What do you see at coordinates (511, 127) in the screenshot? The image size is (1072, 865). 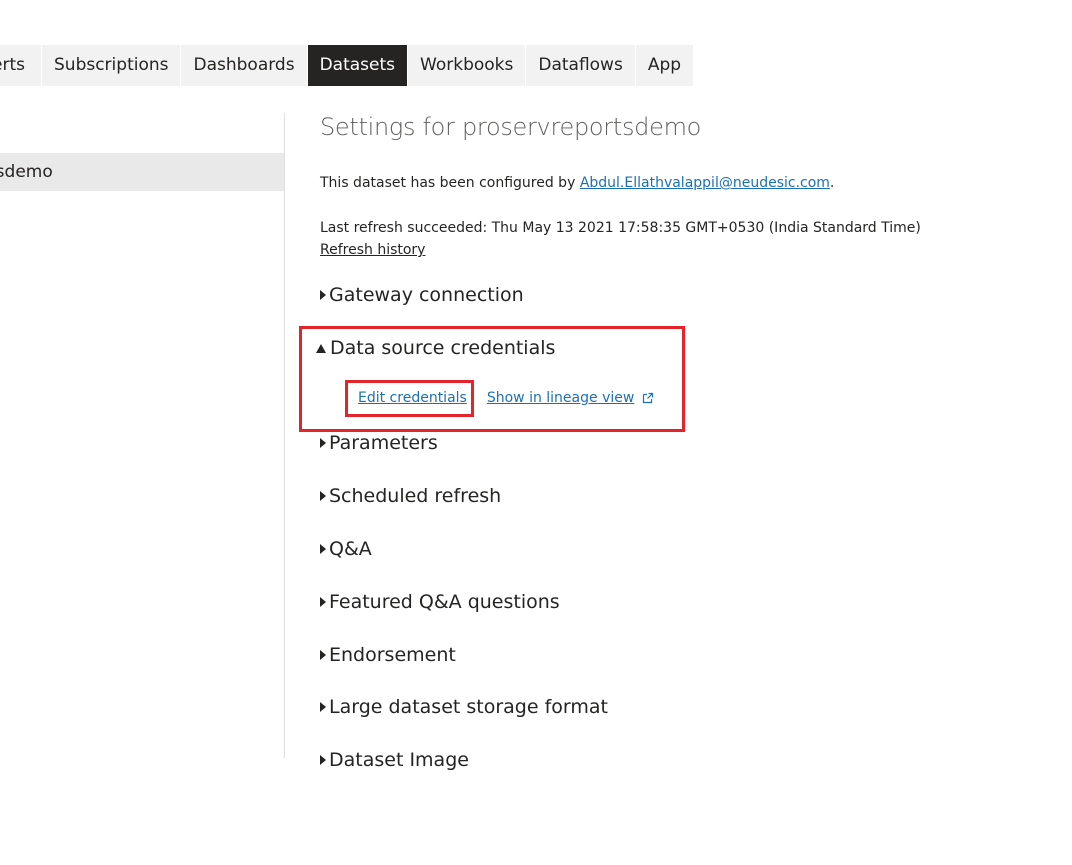 I see `page-title: Settings for proservreportsdemo` at bounding box center [511, 127].